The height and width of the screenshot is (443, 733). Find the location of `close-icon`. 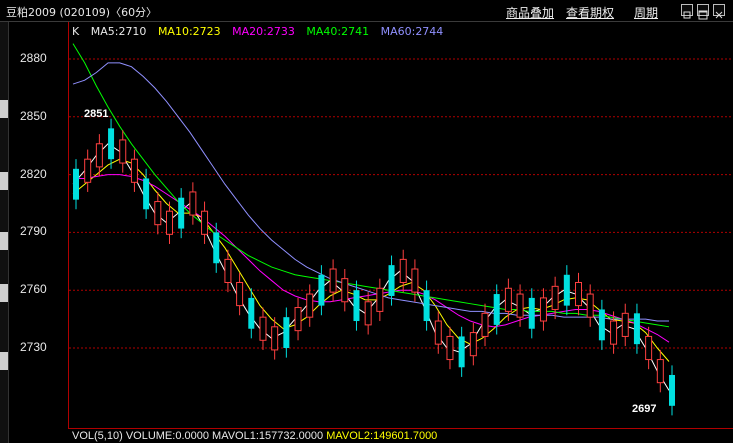

close-icon is located at coordinates (719, 11).